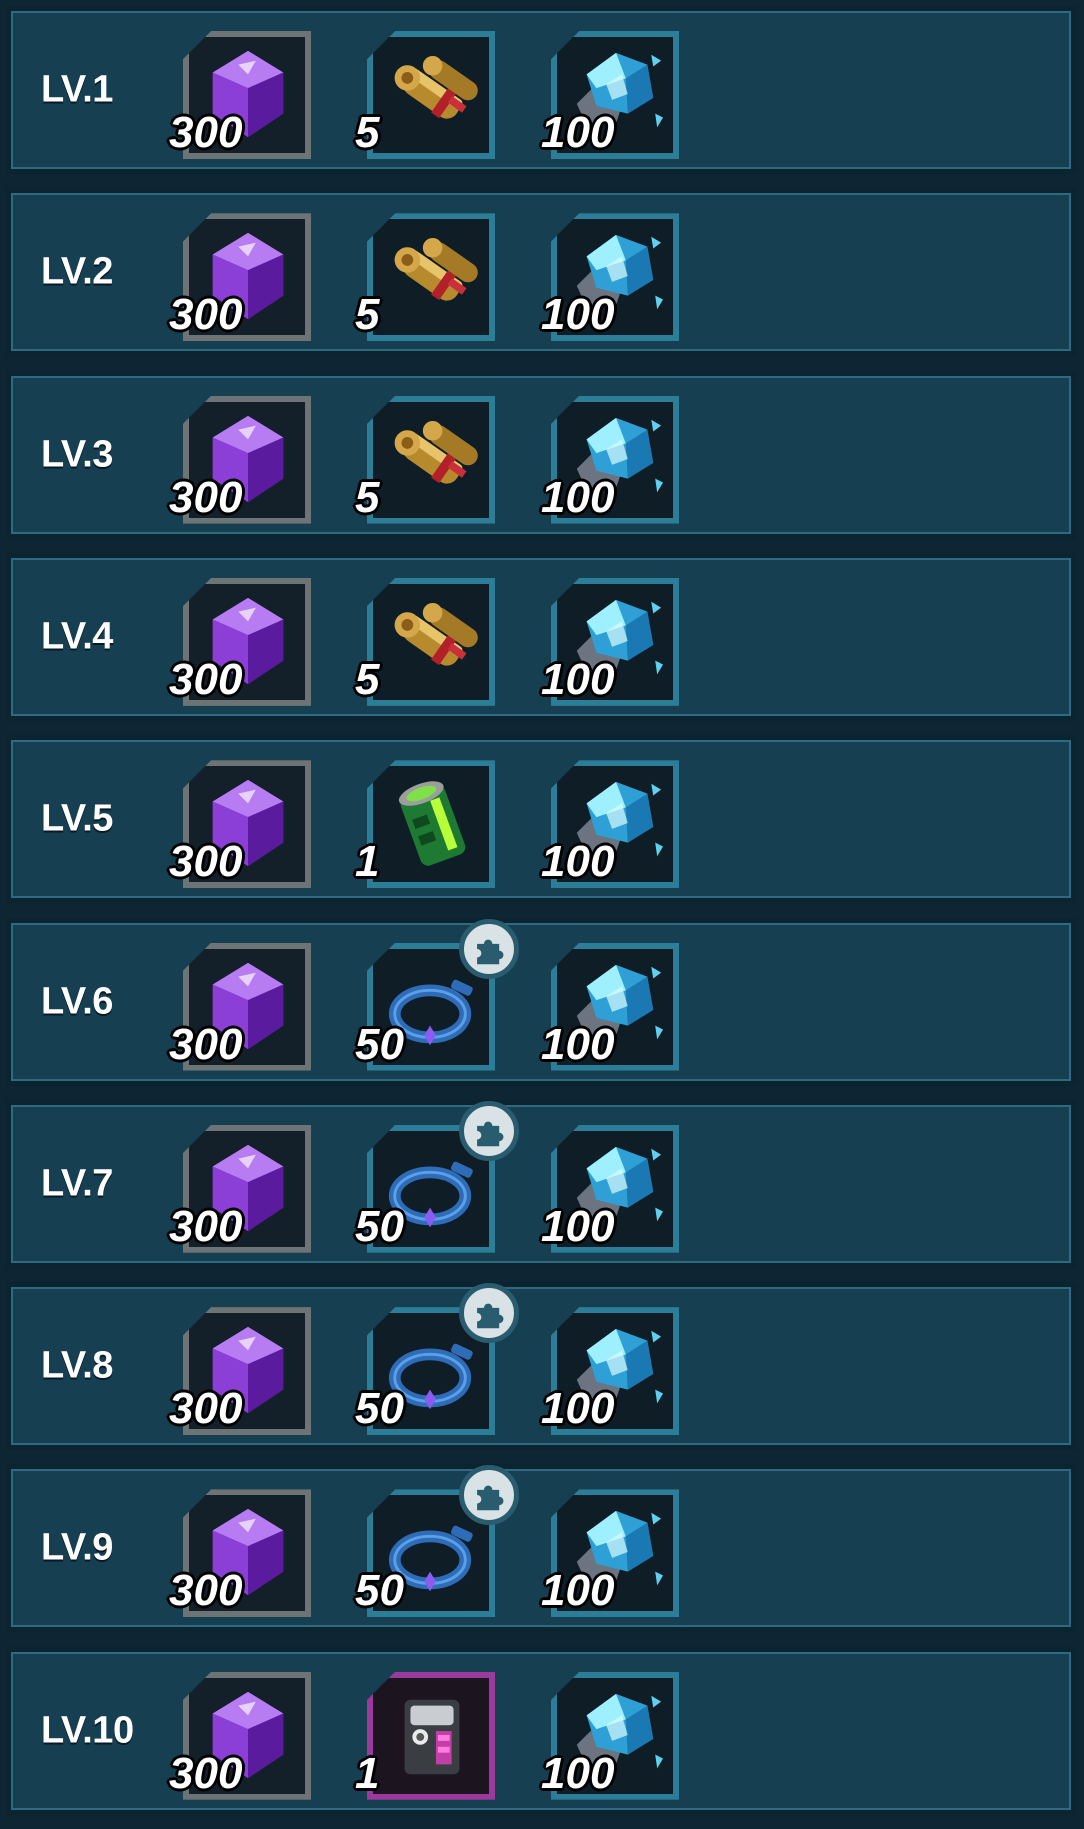  I want to click on level-row: LV.3 300 5 100, so click(541, 454).